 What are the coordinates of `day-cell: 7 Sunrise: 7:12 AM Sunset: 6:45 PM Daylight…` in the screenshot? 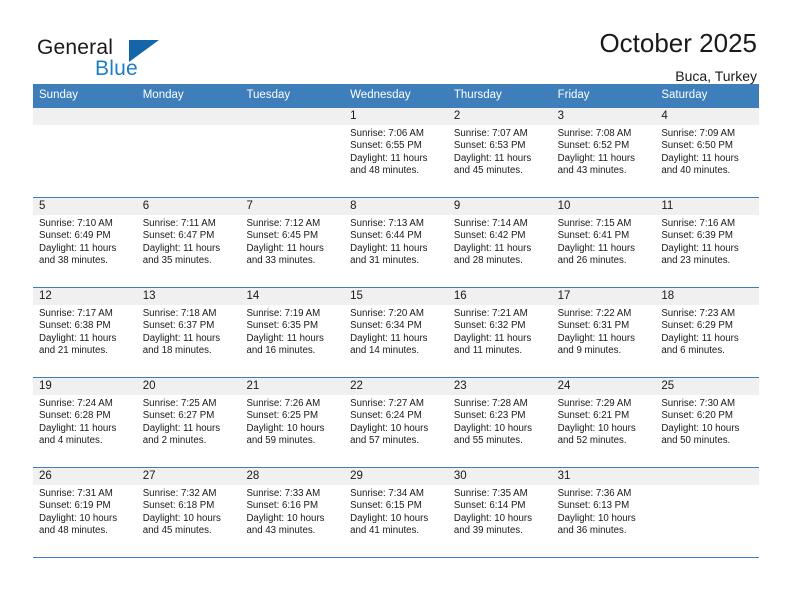 It's located at (292, 242).